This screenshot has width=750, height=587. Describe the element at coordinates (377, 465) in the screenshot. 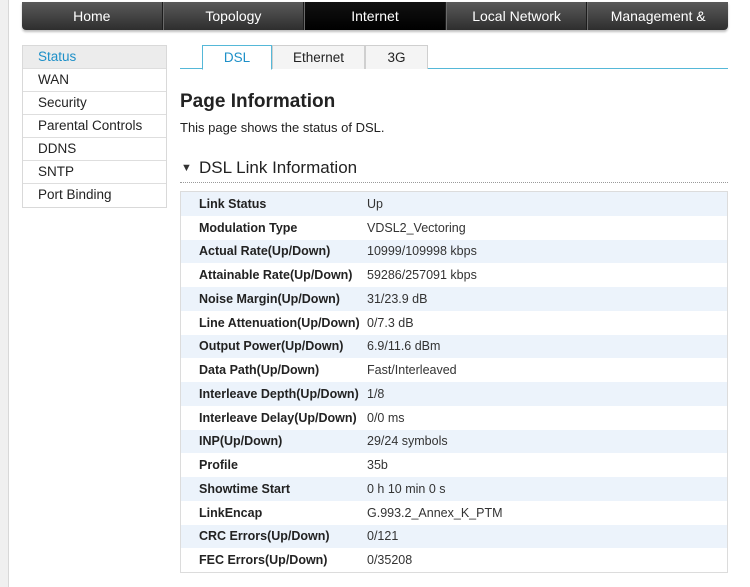

I see `row-value: 35b` at that location.